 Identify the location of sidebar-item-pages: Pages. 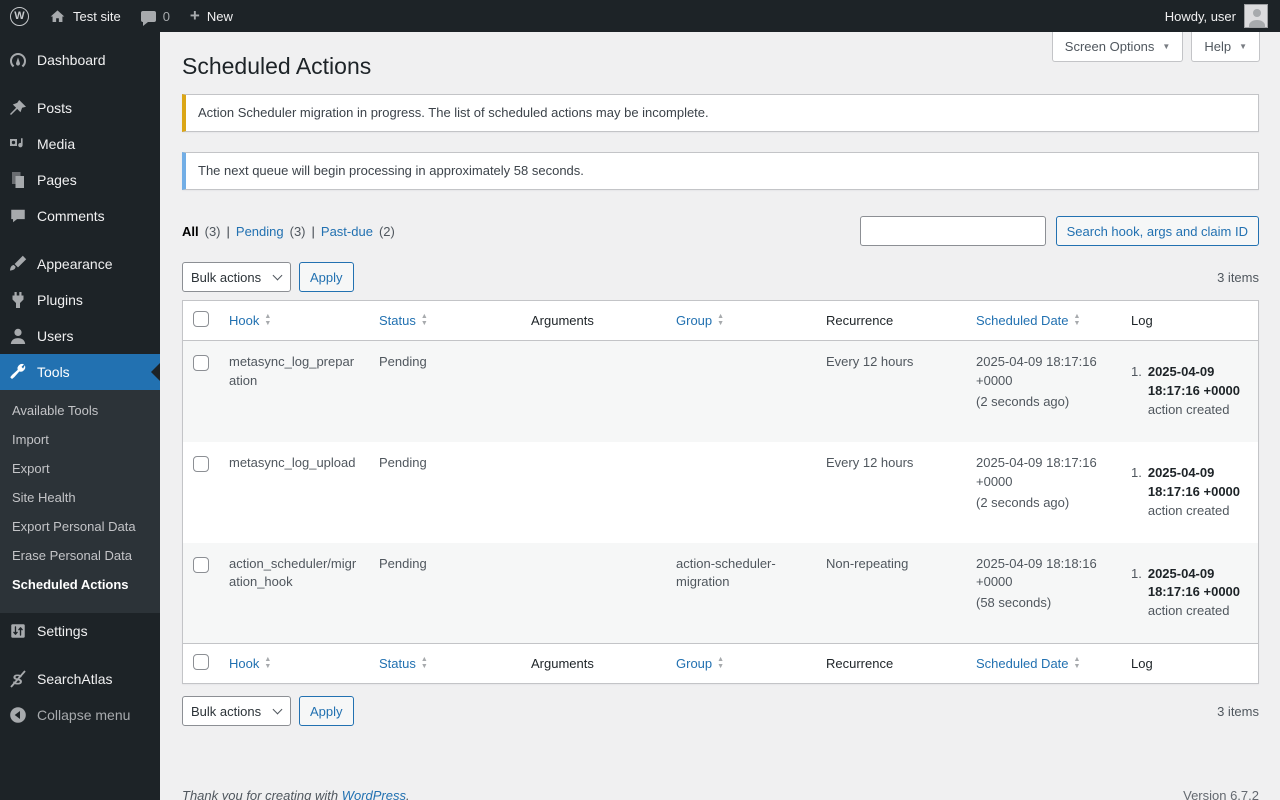
(80, 180).